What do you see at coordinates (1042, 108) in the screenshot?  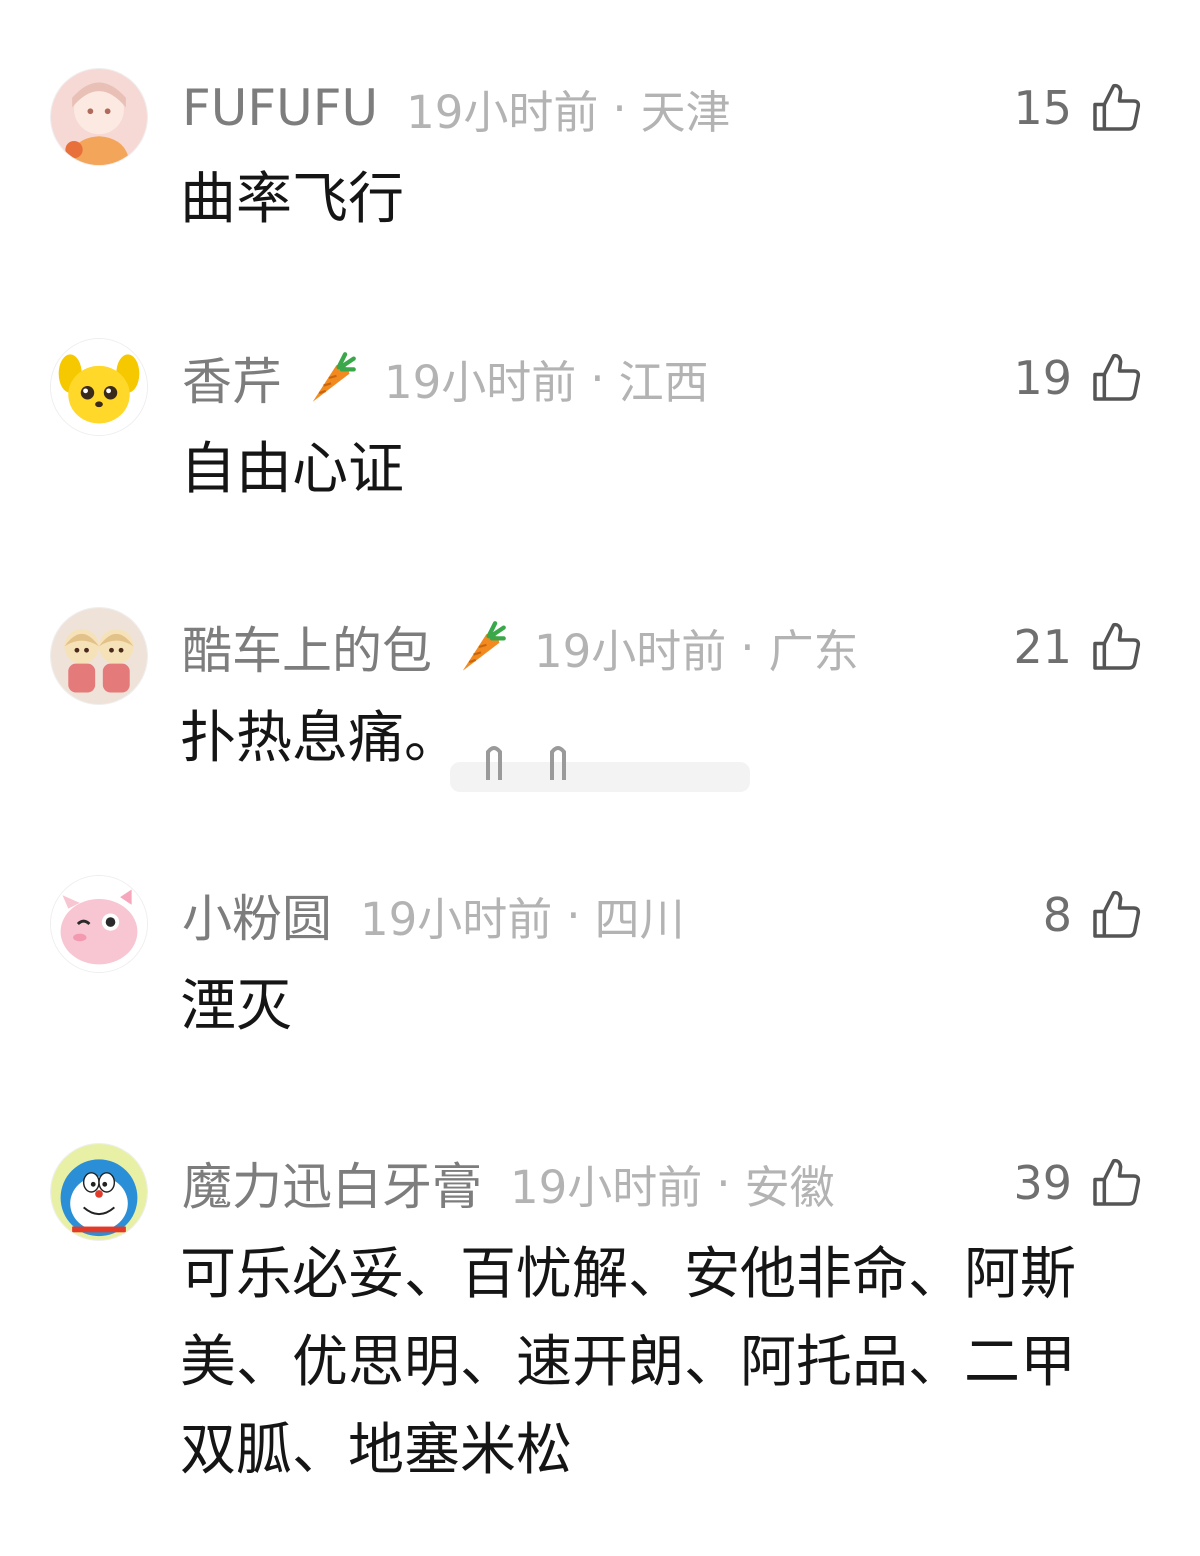 I see `like-count: 15` at bounding box center [1042, 108].